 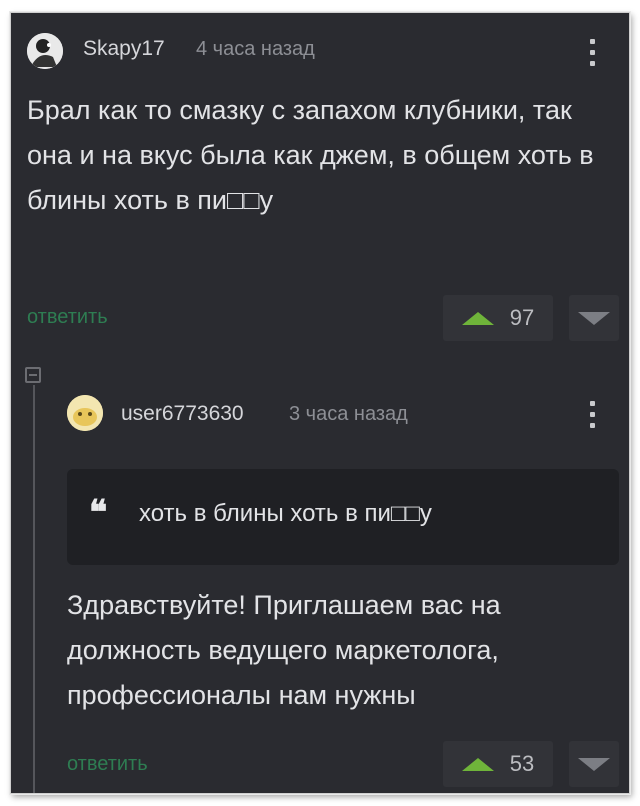 What do you see at coordinates (33, 375) in the screenshot?
I see `collapse-thread-icon` at bounding box center [33, 375].